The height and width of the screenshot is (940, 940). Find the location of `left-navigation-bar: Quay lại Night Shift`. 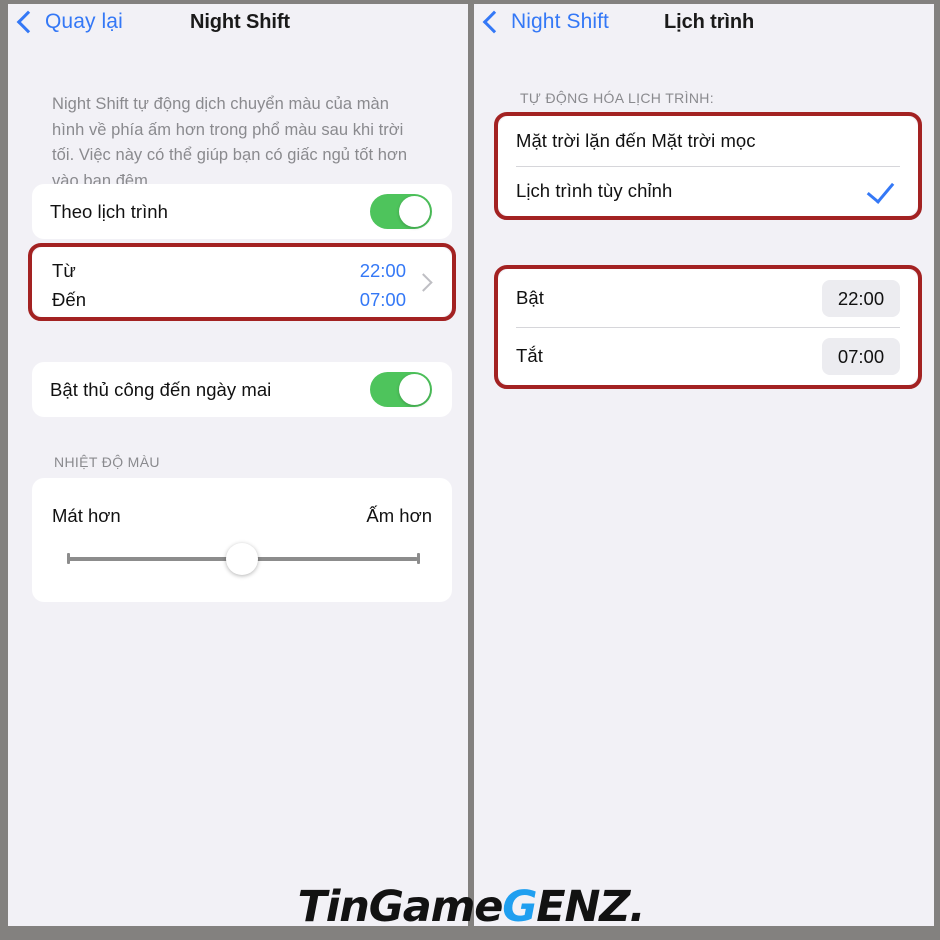

left-navigation-bar: Quay lại Night Shift is located at coordinates (238, 27).